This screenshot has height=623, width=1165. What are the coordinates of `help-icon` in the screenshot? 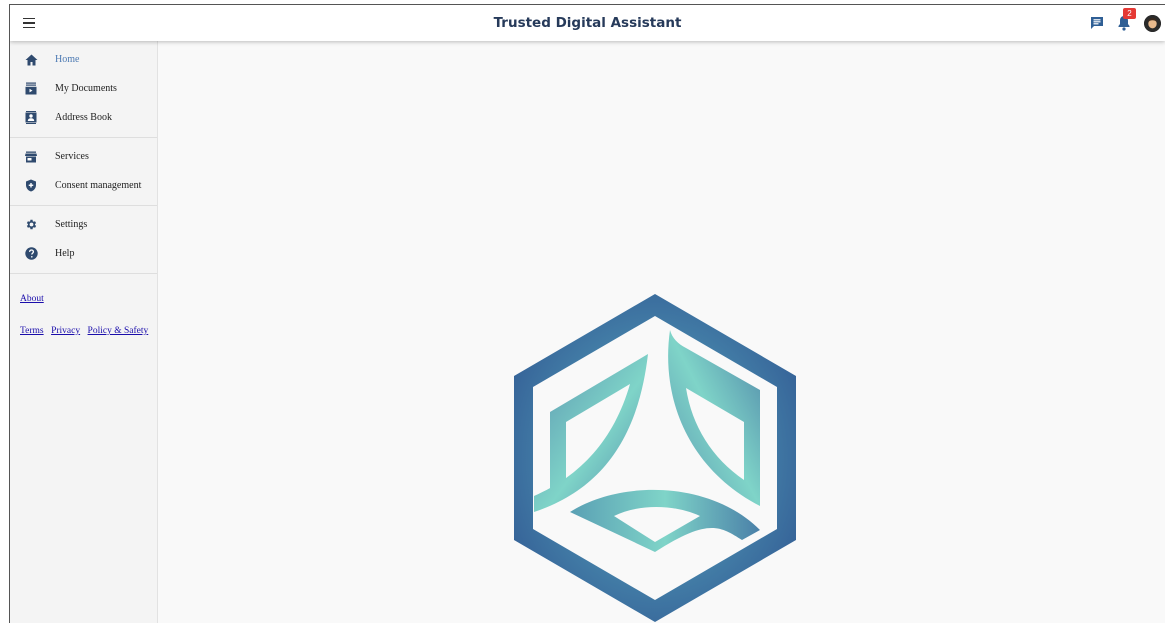 It's located at (31, 254).